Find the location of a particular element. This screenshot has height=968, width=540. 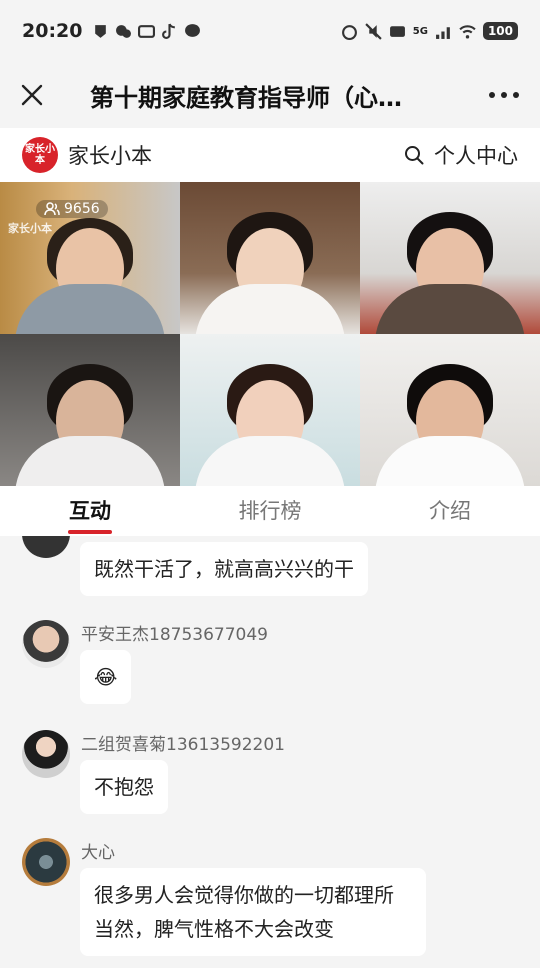

close-button is located at coordinates (32, 95).